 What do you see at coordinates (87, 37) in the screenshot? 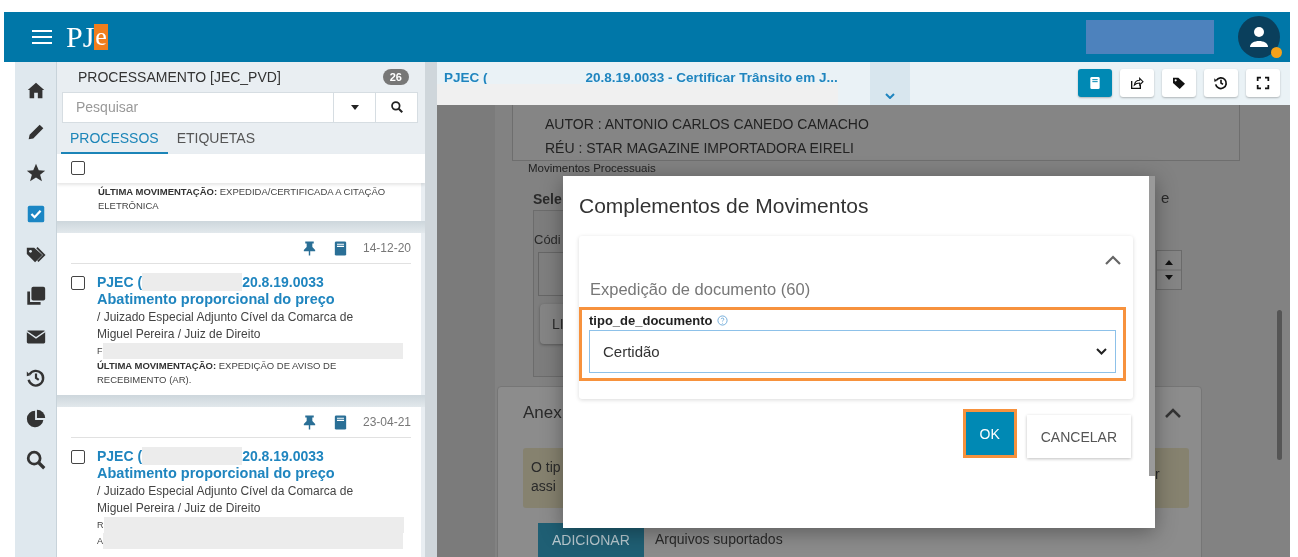
I see `logo: PJe` at bounding box center [87, 37].